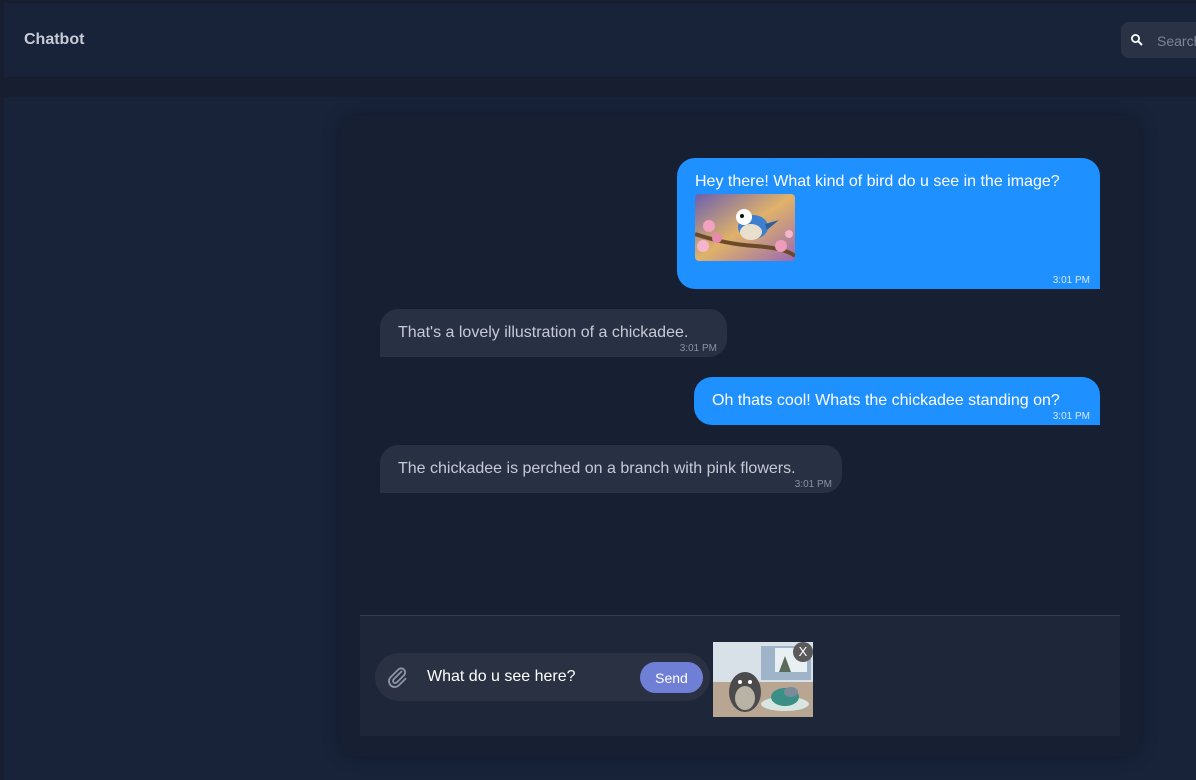 Image resolution: width=1196 pixels, height=780 pixels. What do you see at coordinates (740, 675) in the screenshot?
I see `message-composer: Send X` at bounding box center [740, 675].